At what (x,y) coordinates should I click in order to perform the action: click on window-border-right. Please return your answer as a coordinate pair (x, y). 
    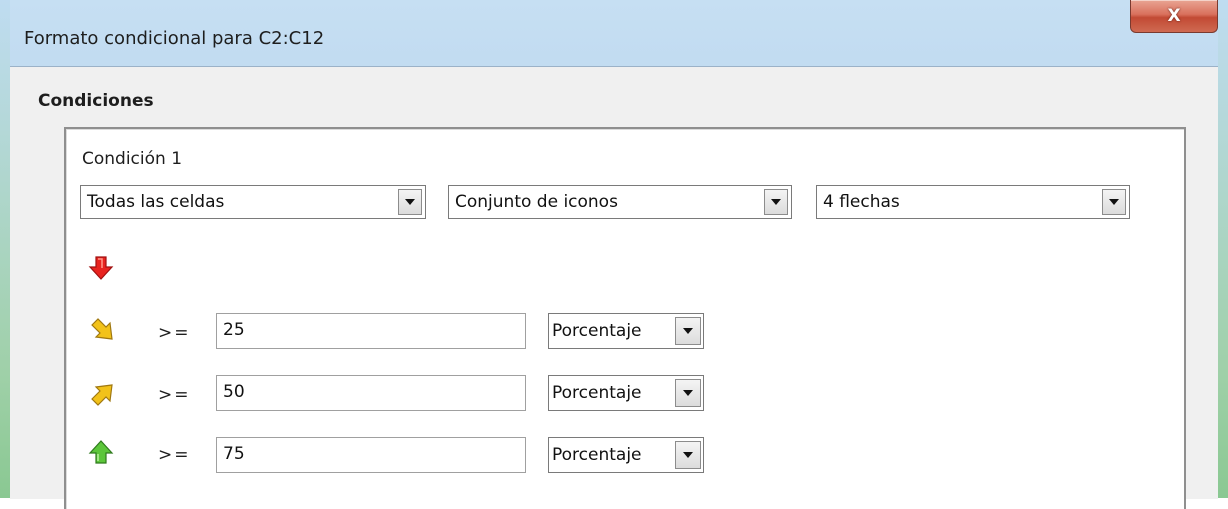
    Looking at the image, I should click on (1223, 249).